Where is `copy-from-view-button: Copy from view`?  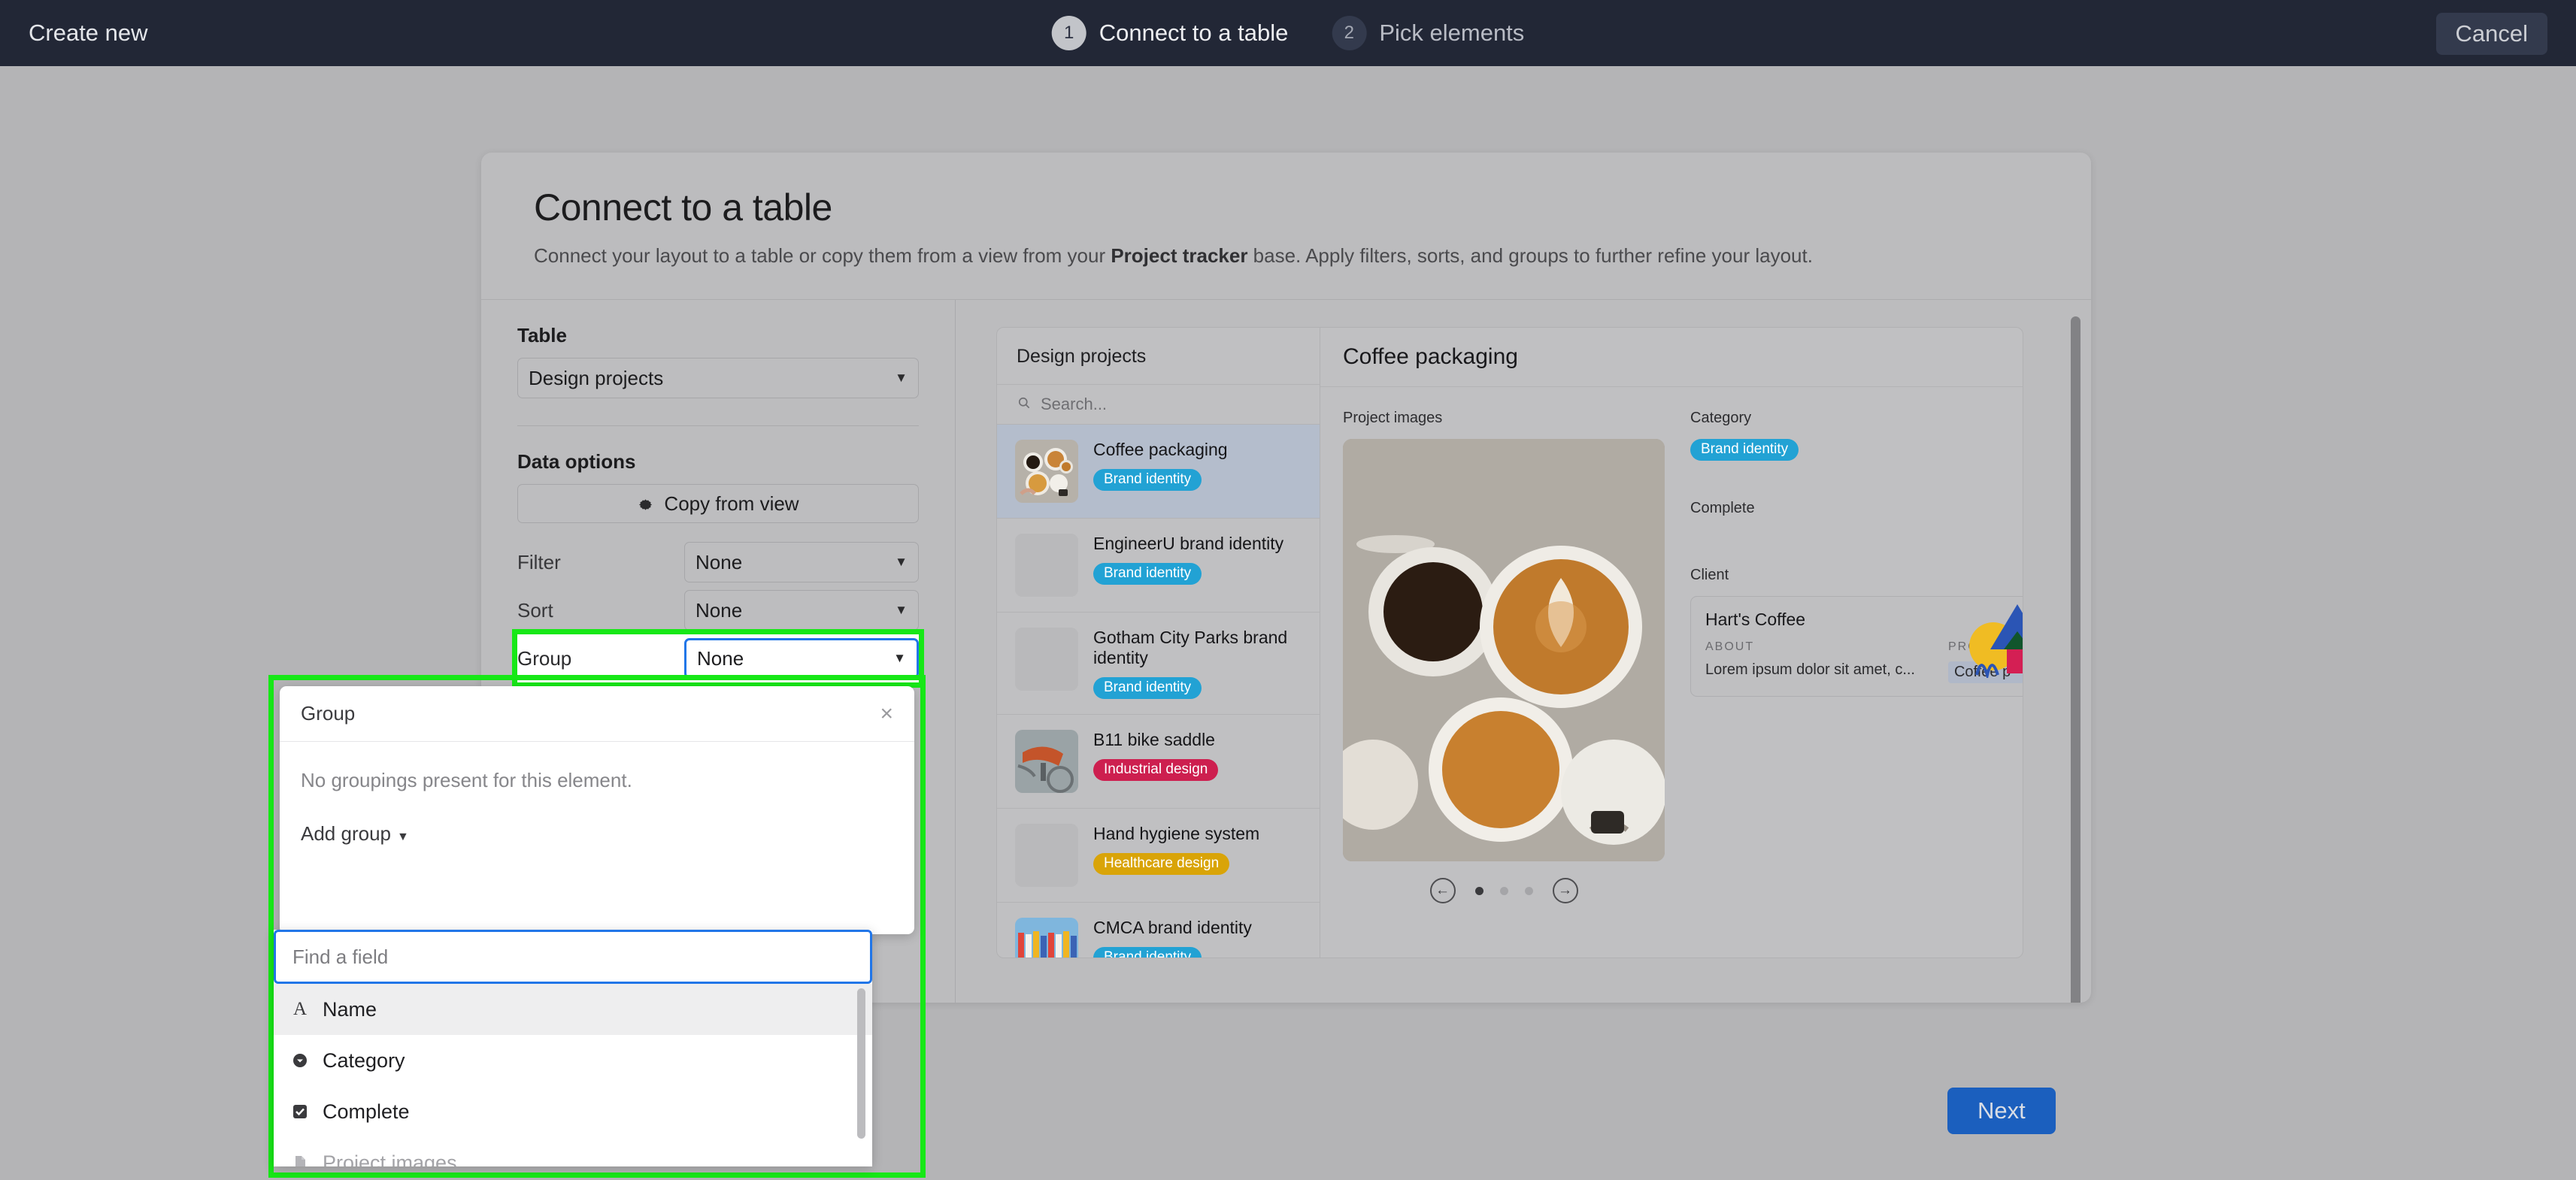 copy-from-view-button: Copy from view is located at coordinates (718, 504).